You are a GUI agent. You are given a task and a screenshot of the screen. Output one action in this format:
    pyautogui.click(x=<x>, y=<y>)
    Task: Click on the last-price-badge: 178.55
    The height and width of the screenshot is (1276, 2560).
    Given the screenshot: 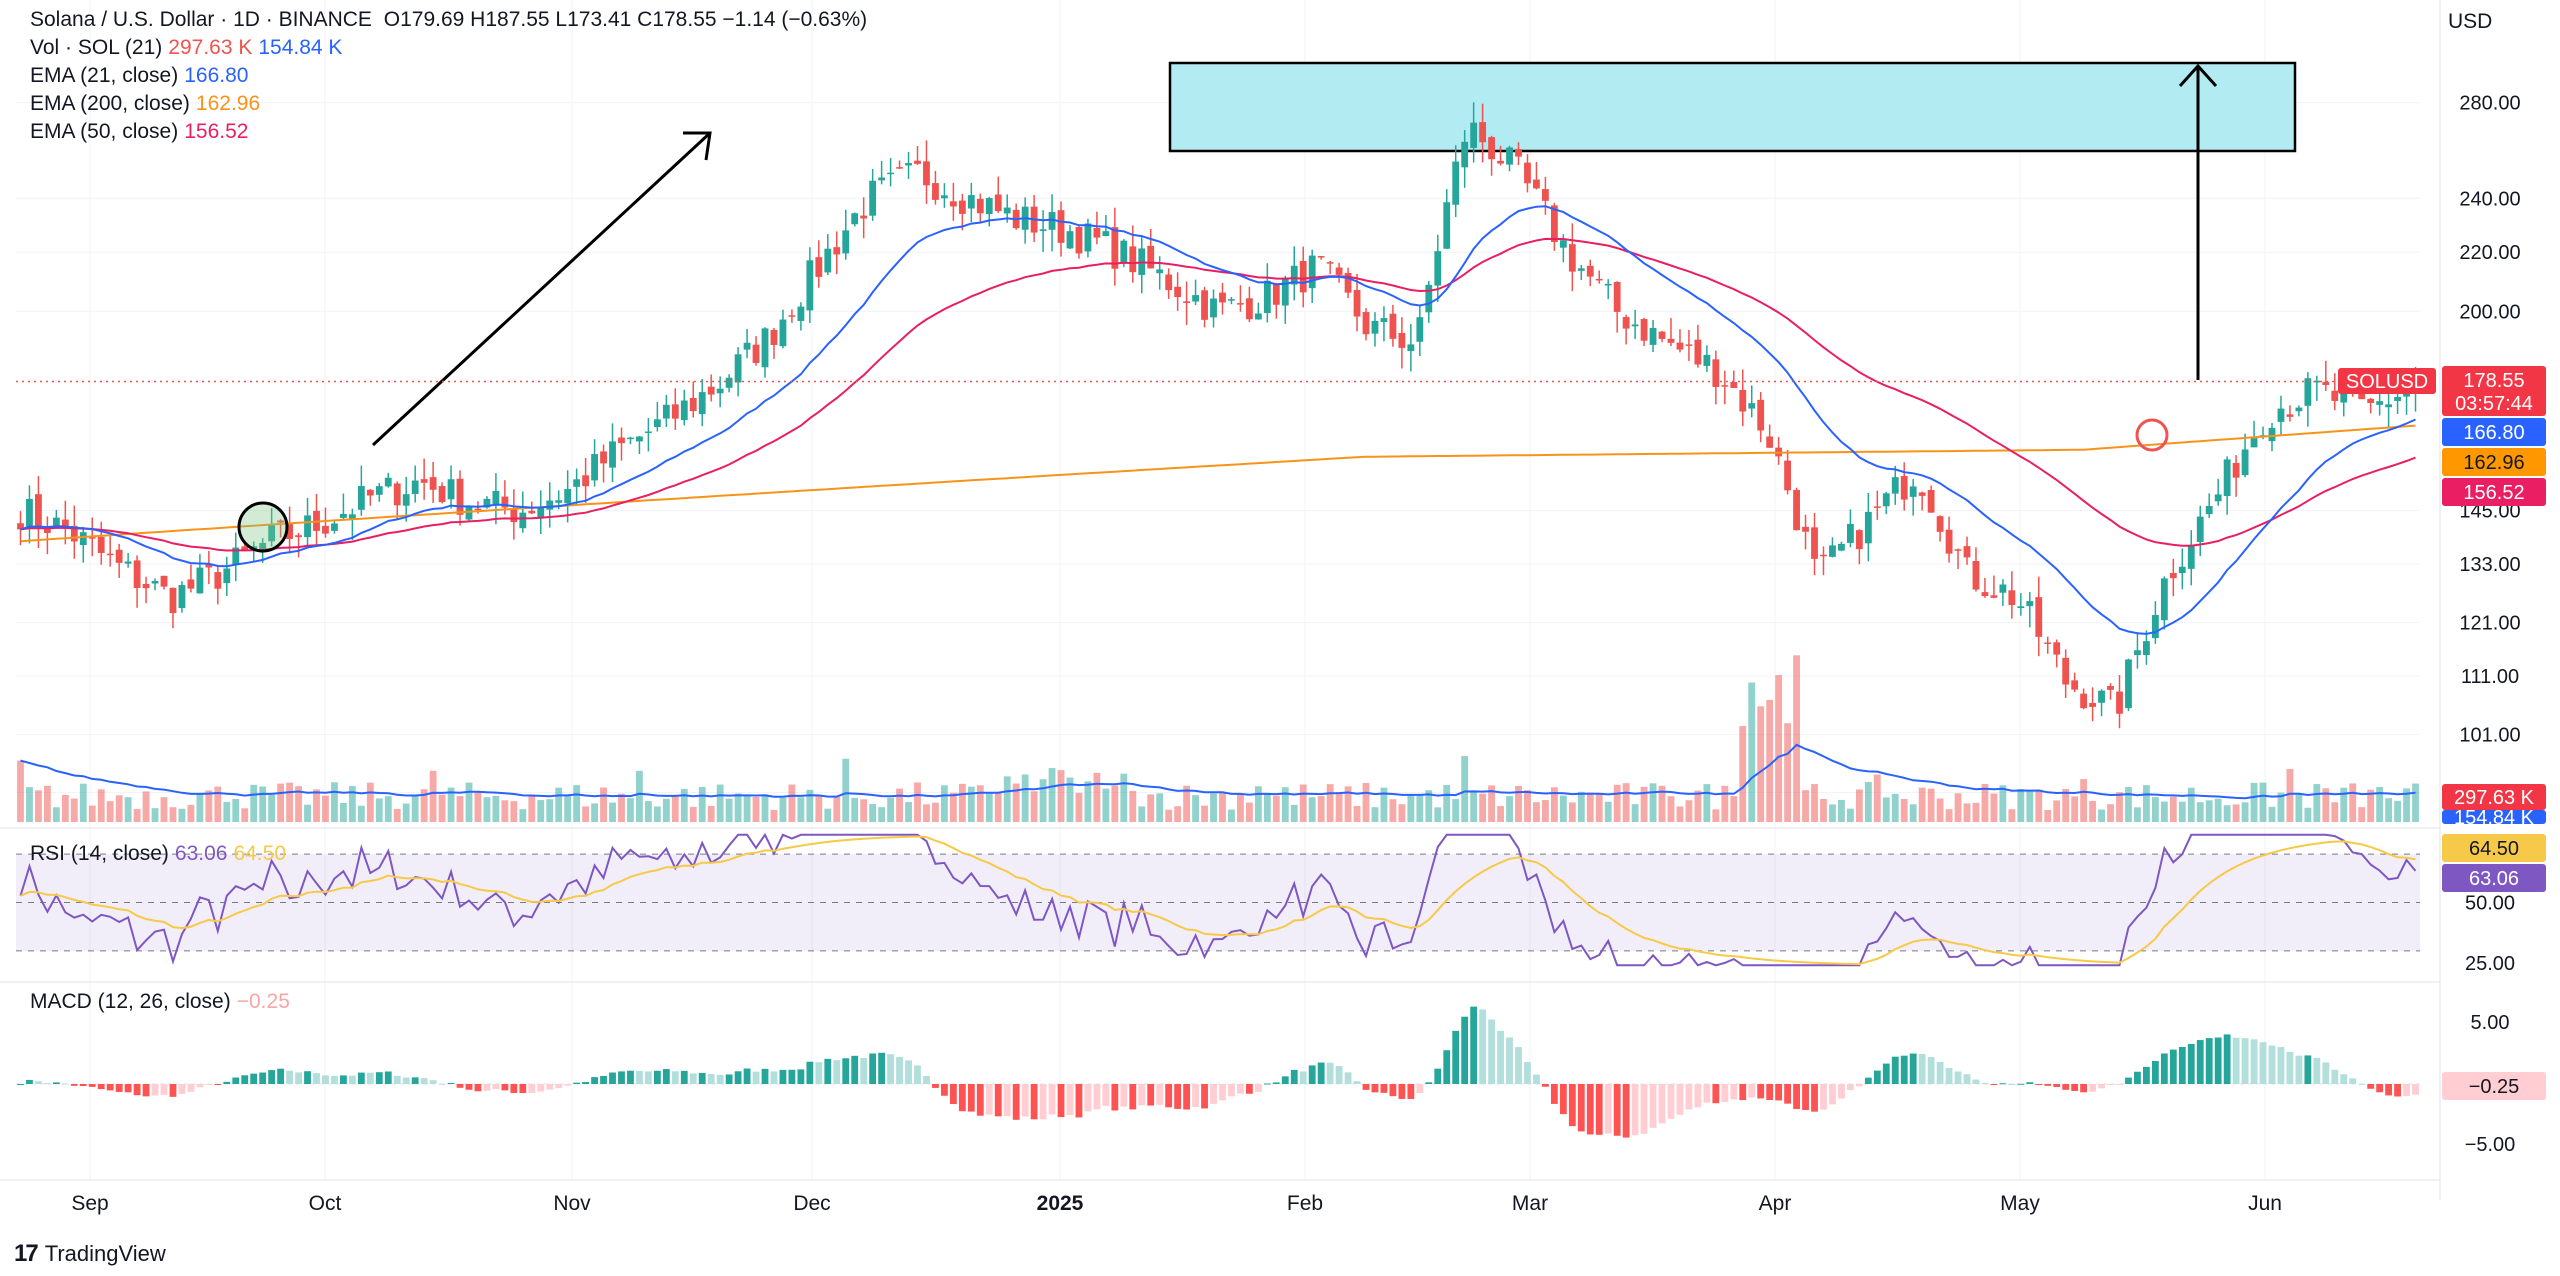 What is the action you would take?
    pyautogui.click(x=2493, y=381)
    